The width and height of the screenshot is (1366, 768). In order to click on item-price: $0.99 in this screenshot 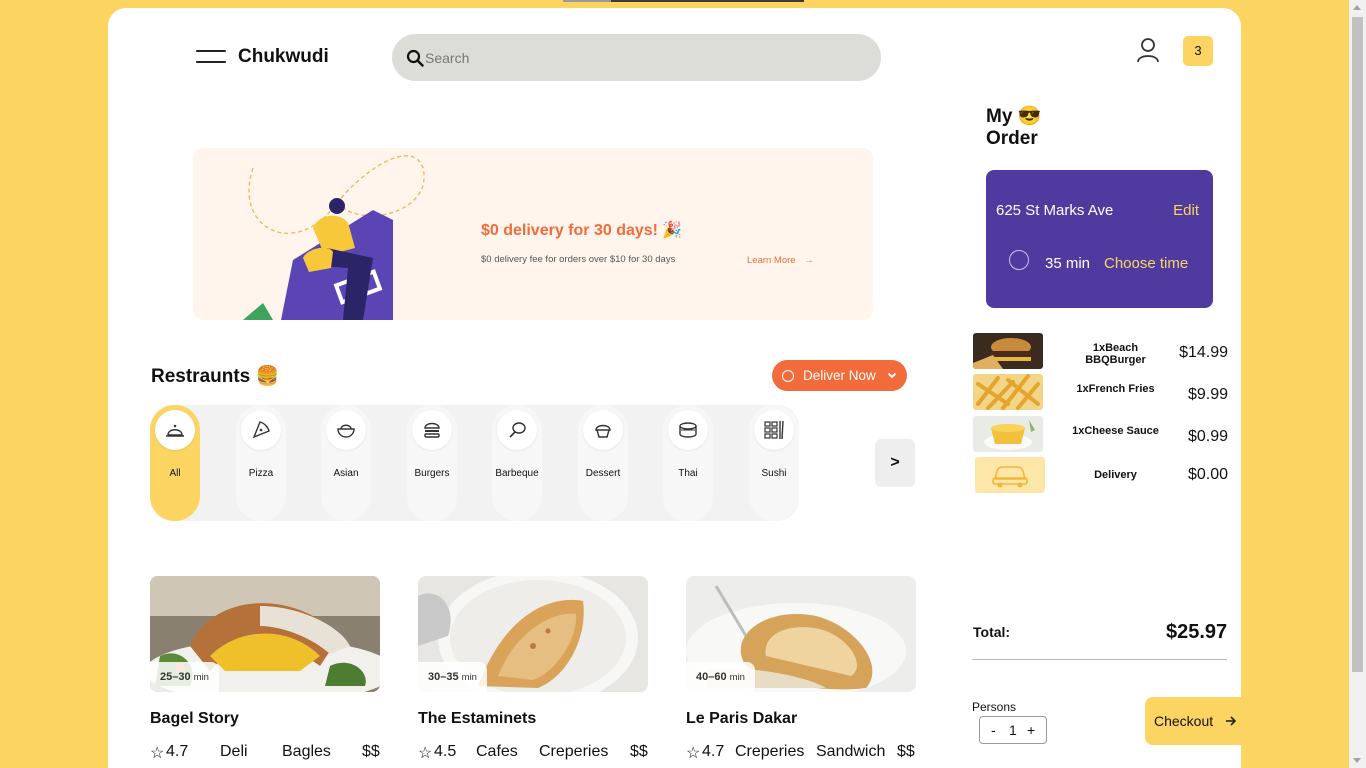, I will do `click(1207, 436)`.